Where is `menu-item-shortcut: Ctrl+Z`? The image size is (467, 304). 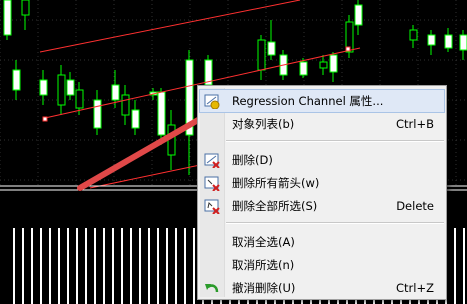
menu-item-shortcut: Ctrl+Z is located at coordinates (415, 288).